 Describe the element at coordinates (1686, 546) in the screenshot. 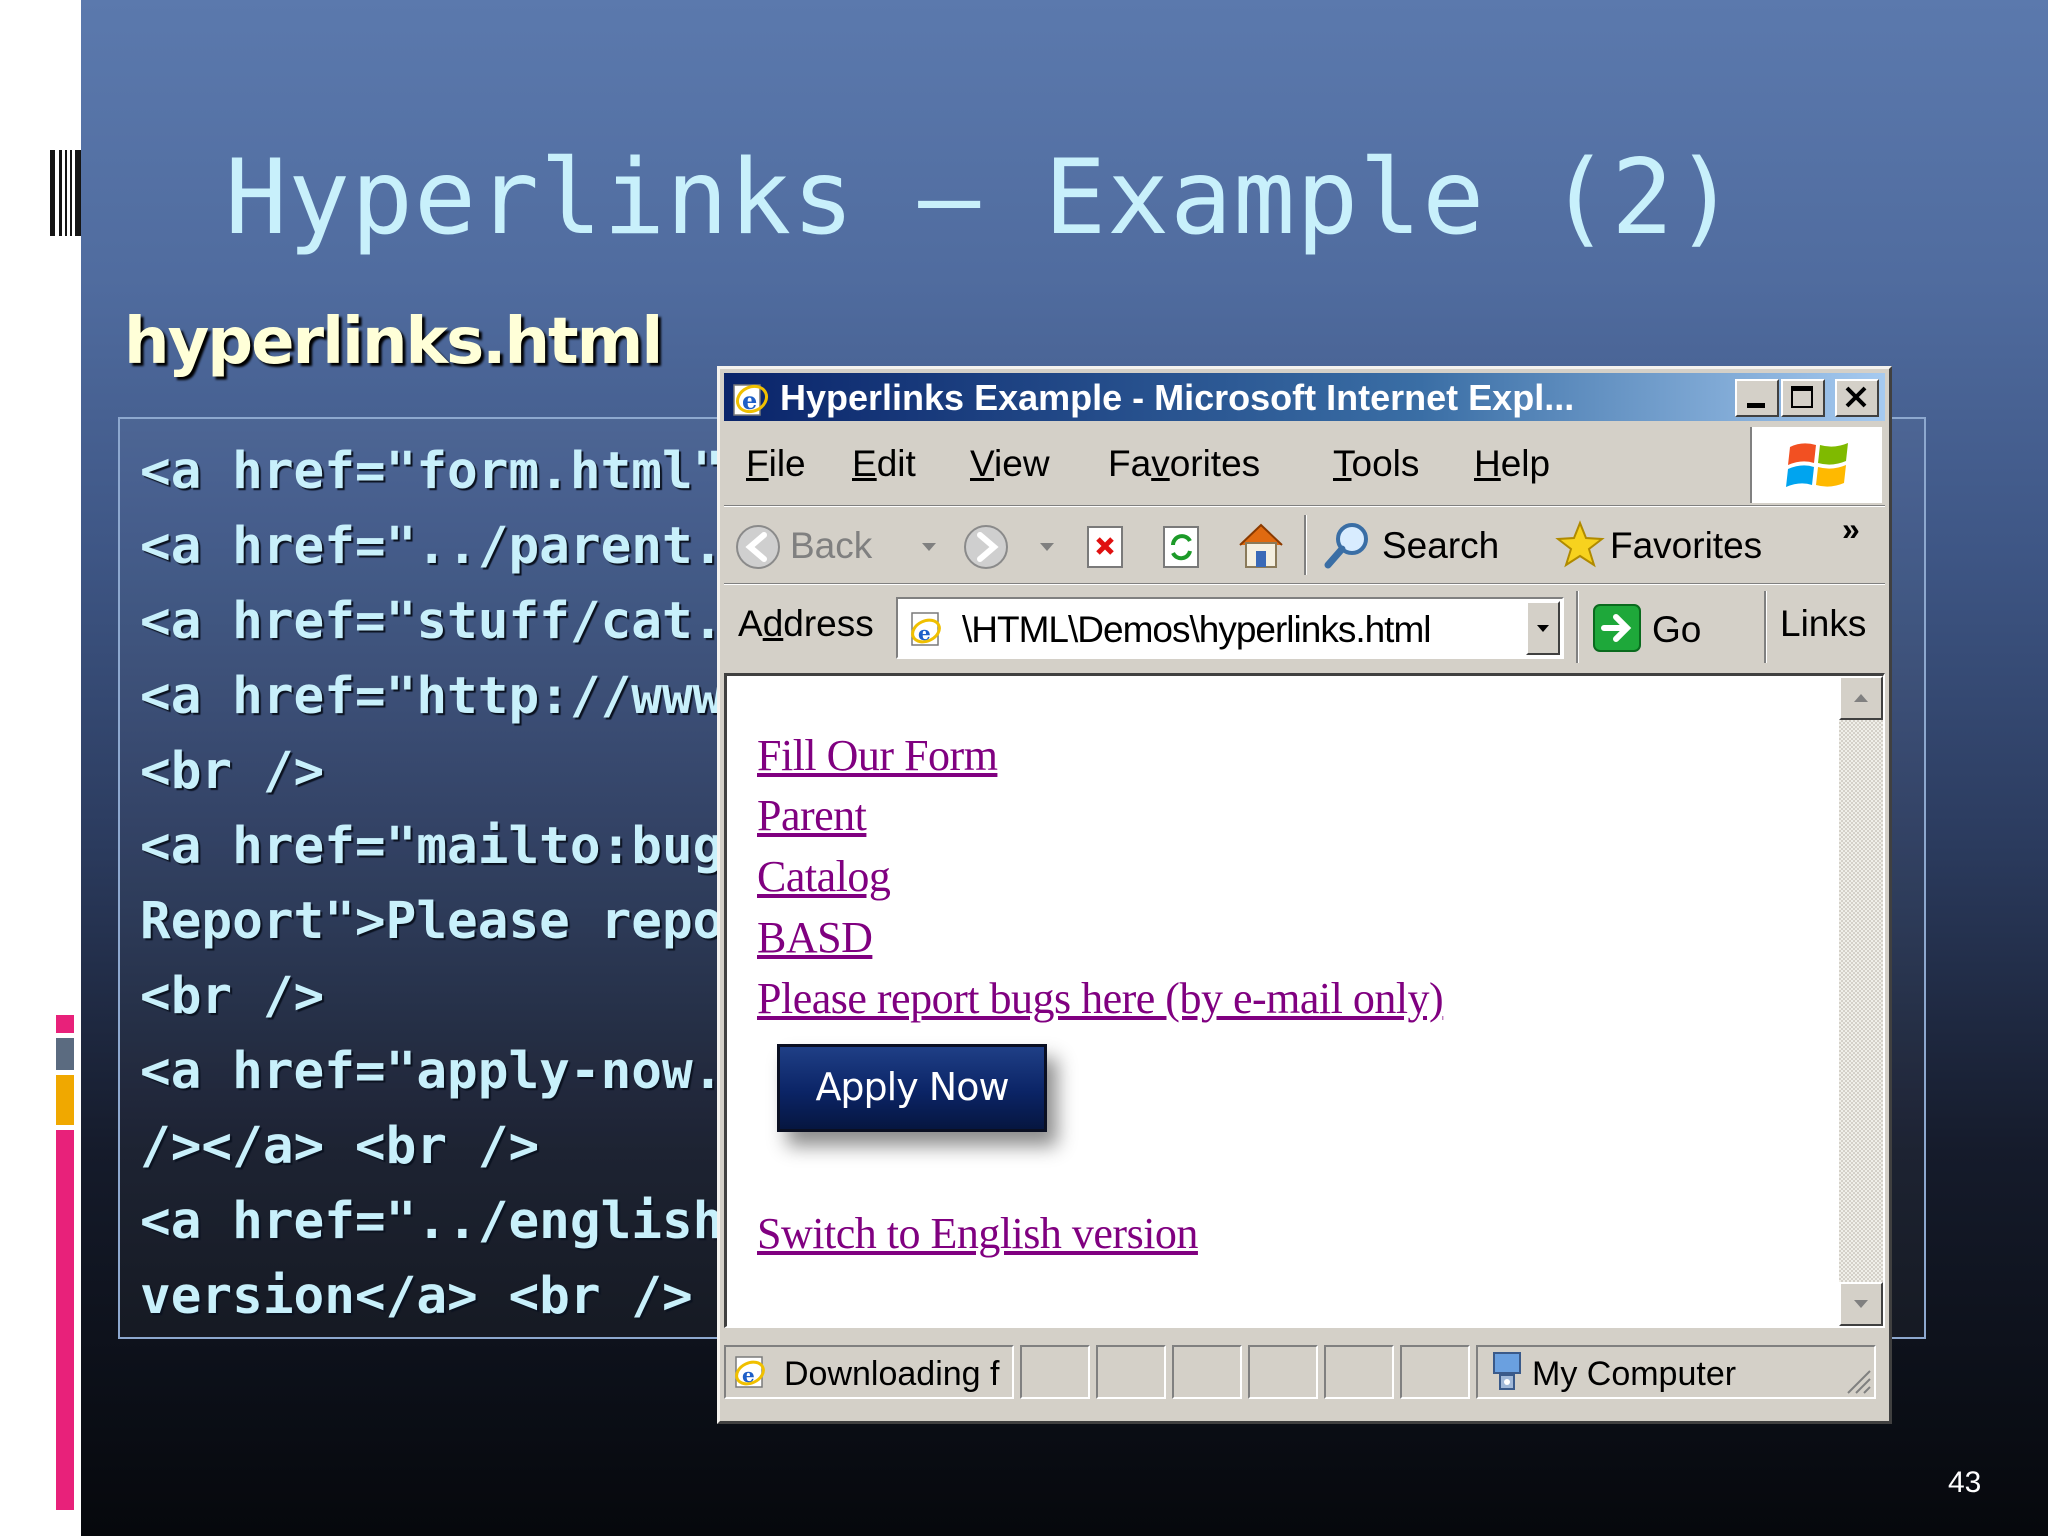

I see `favorites-button: Favorites` at that location.